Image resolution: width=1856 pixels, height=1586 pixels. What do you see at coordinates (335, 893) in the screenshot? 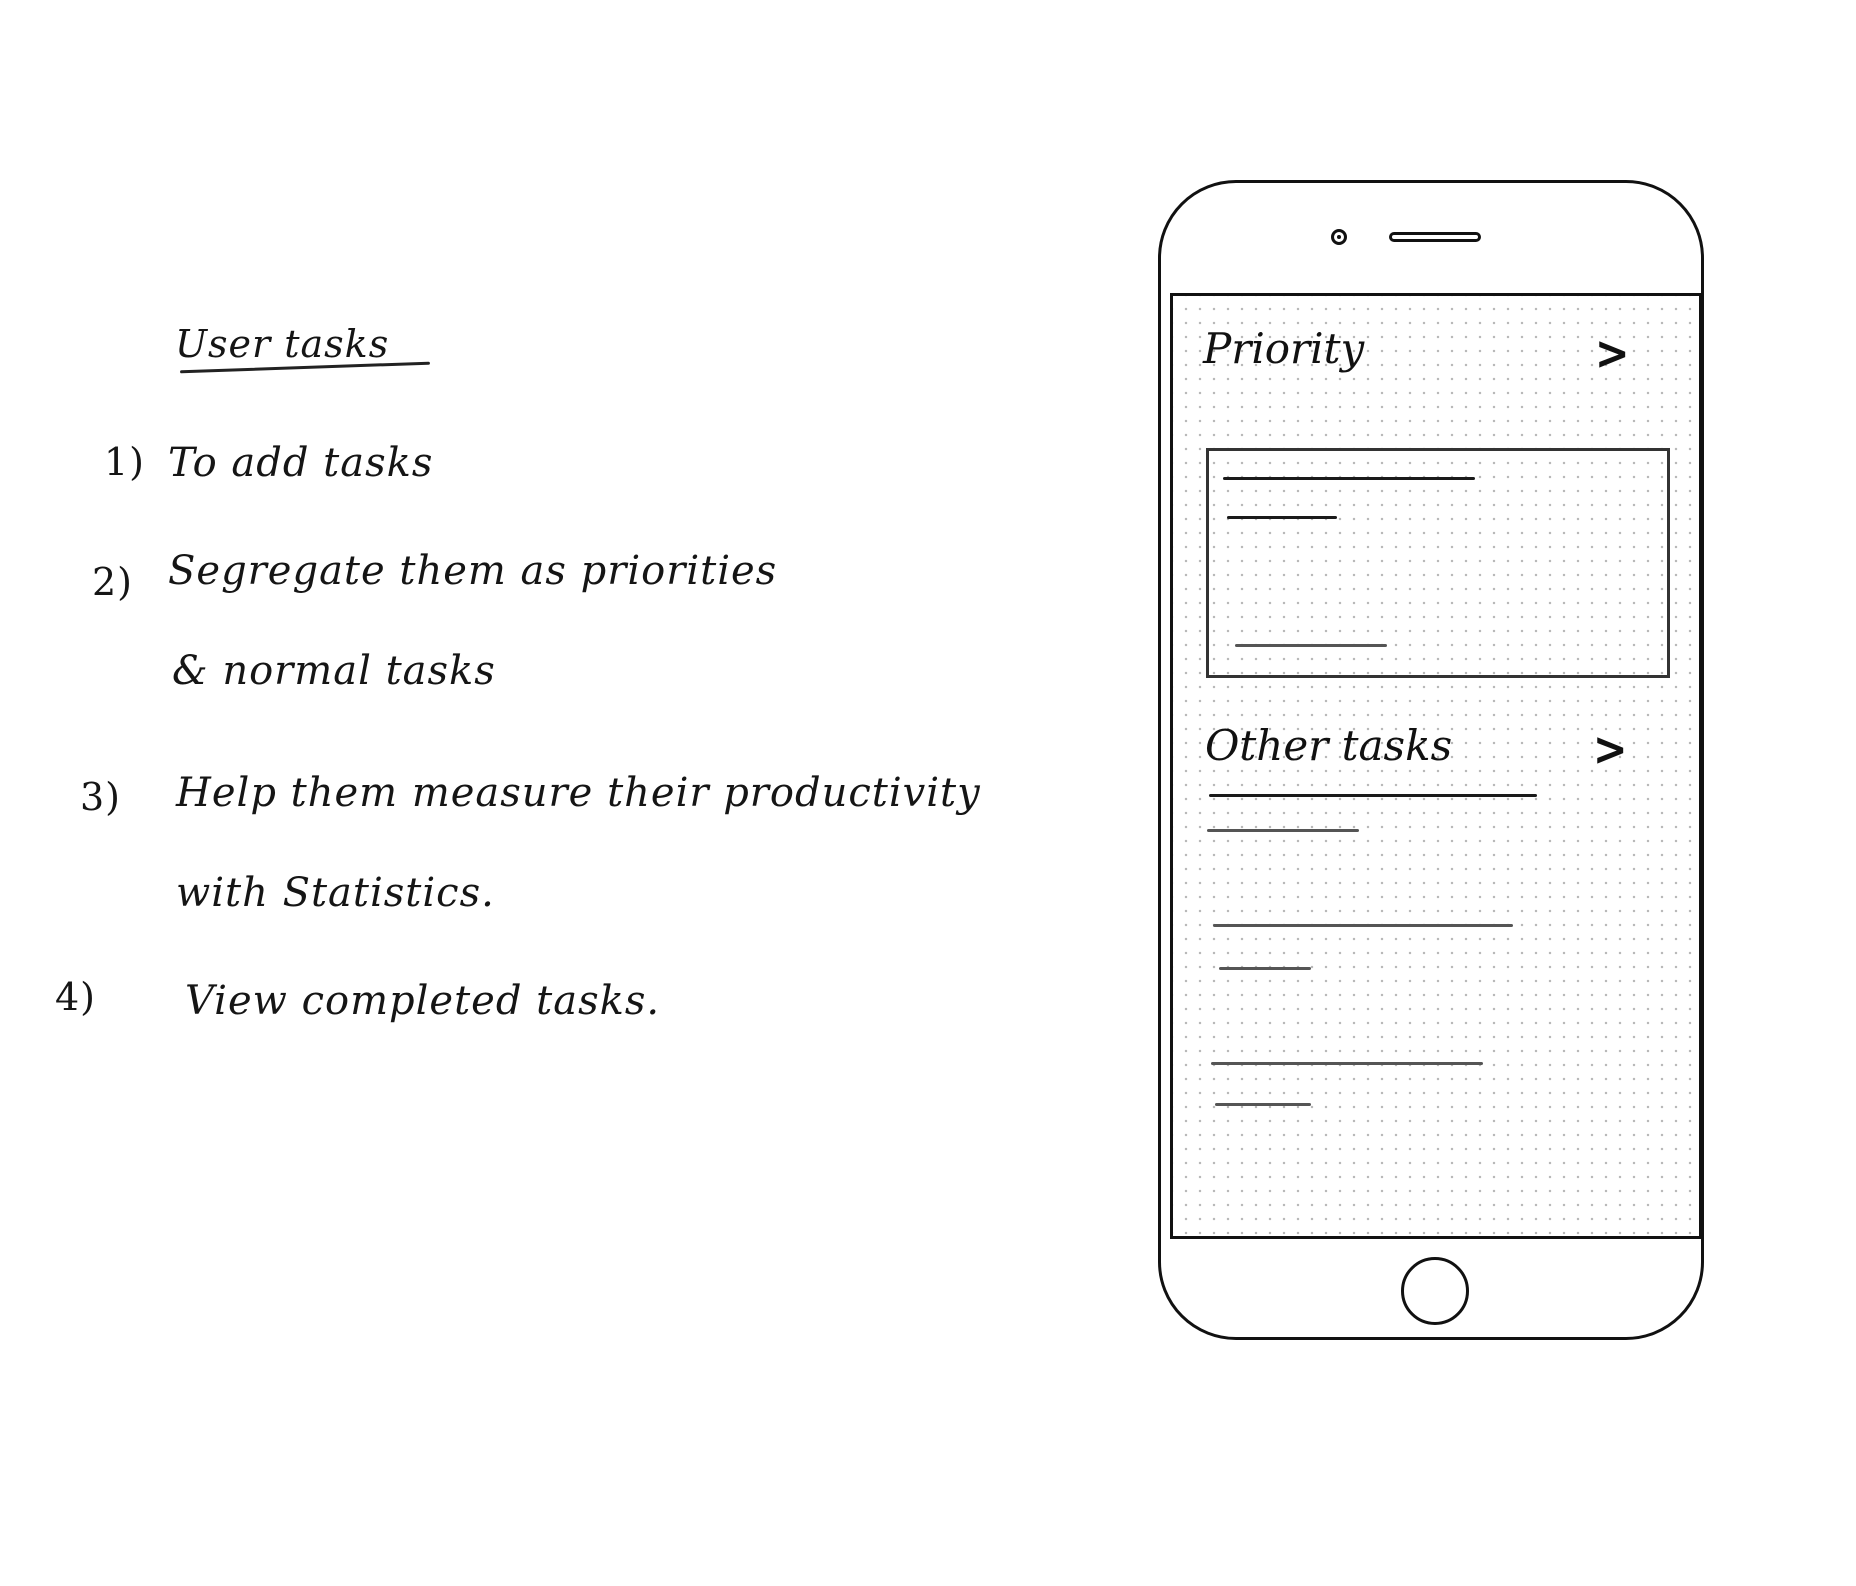
I see `task-text-3b: with Statistics.` at bounding box center [335, 893].